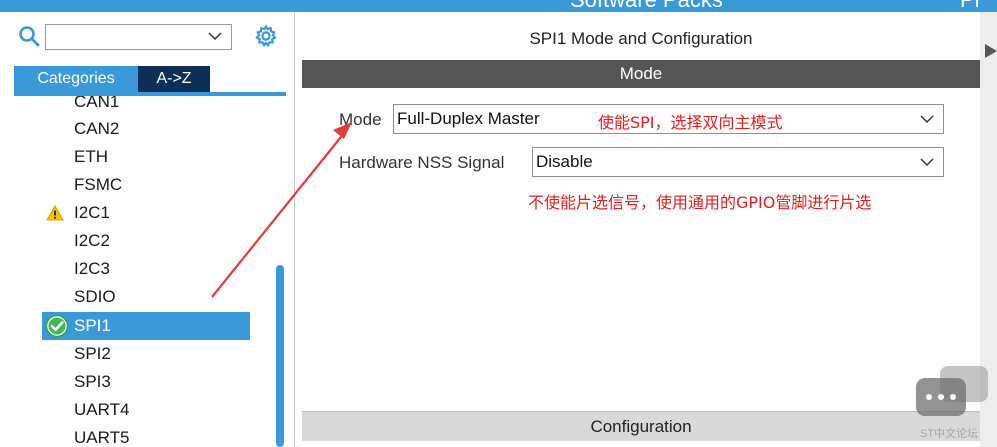  I want to click on watermark-text: ST中文论坛, so click(949, 434).